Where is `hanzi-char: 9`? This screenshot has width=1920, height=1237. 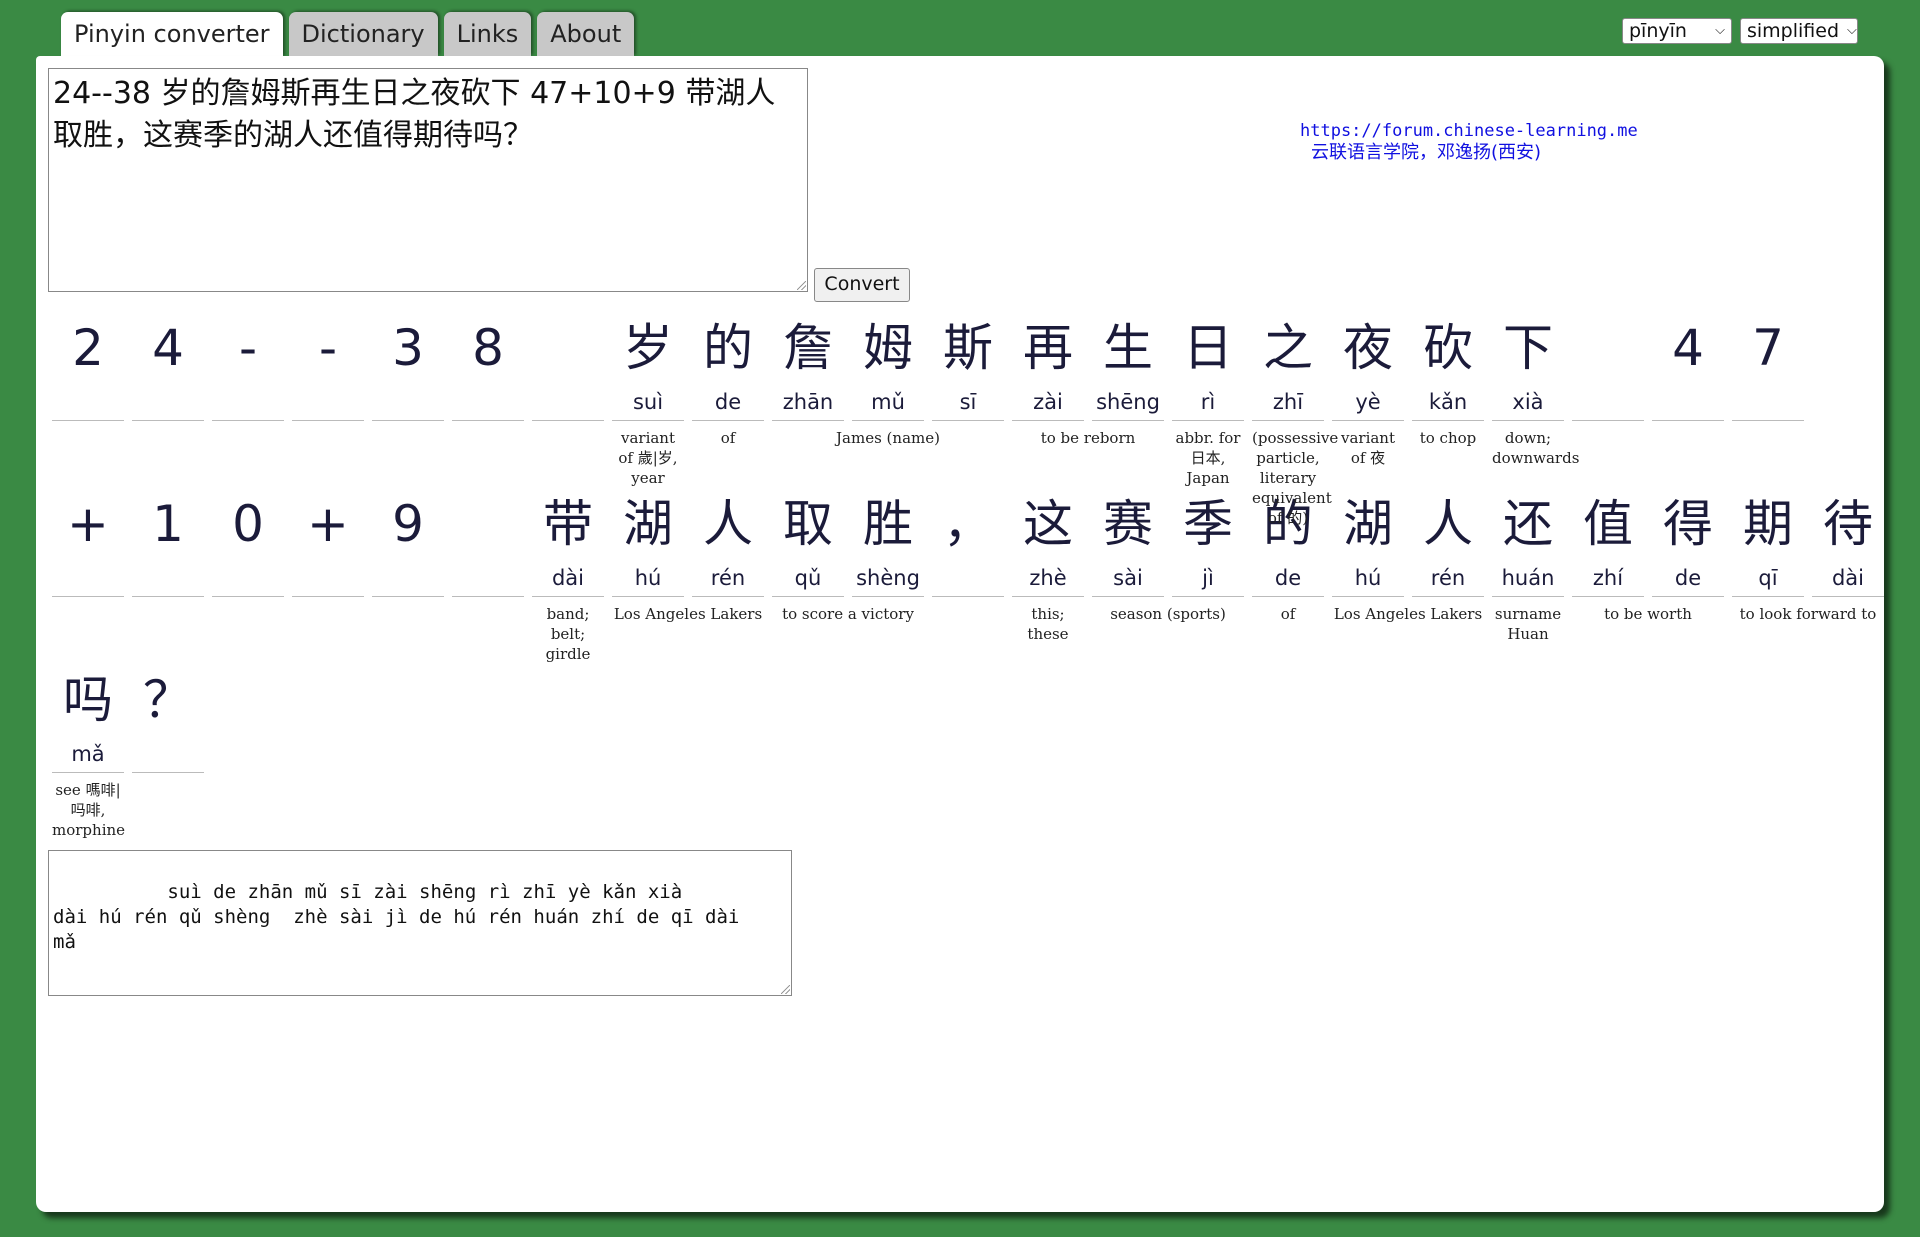
hanzi-char: 9 is located at coordinates (408, 524).